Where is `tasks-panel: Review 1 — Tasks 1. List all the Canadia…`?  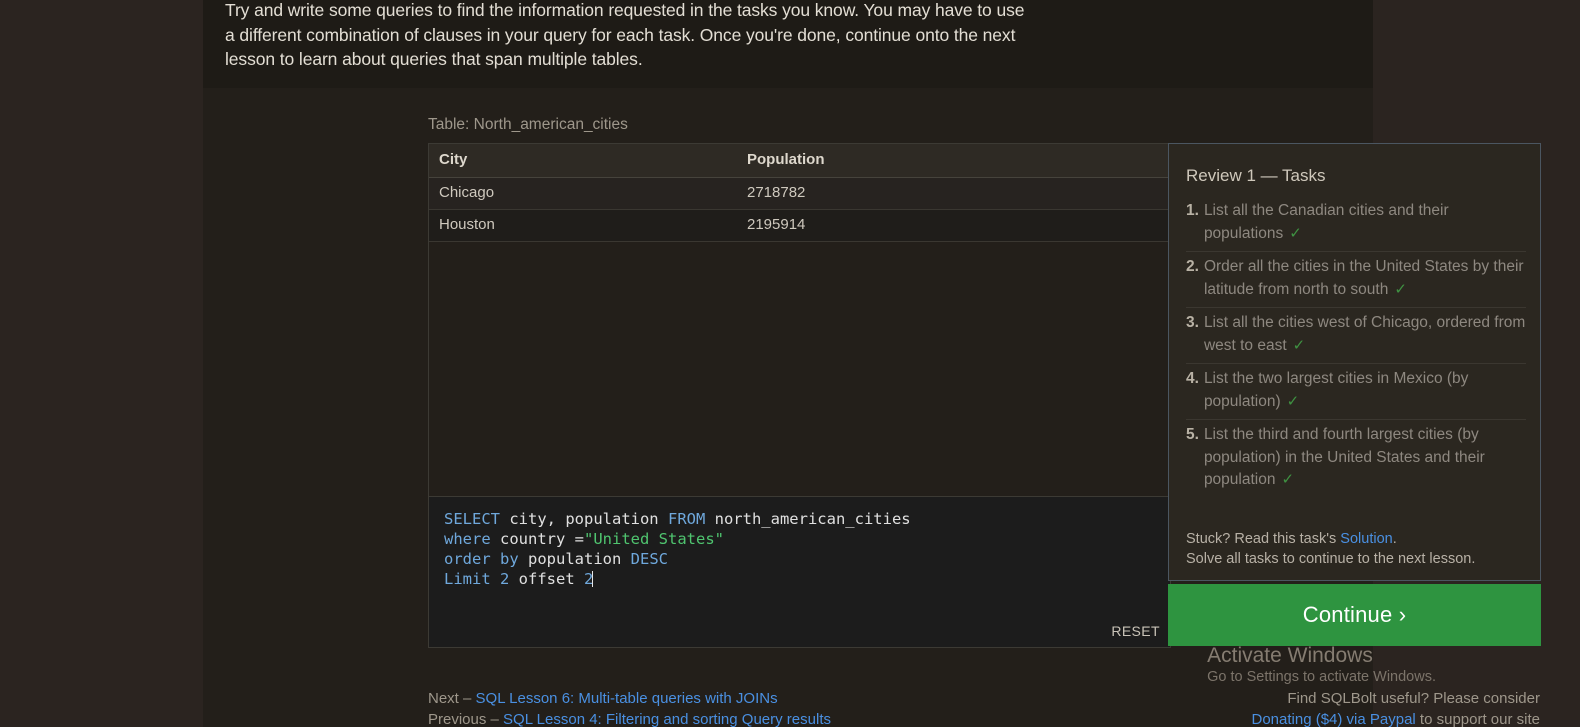
tasks-panel: Review 1 — Tasks 1. List all the Canadia… is located at coordinates (1354, 362).